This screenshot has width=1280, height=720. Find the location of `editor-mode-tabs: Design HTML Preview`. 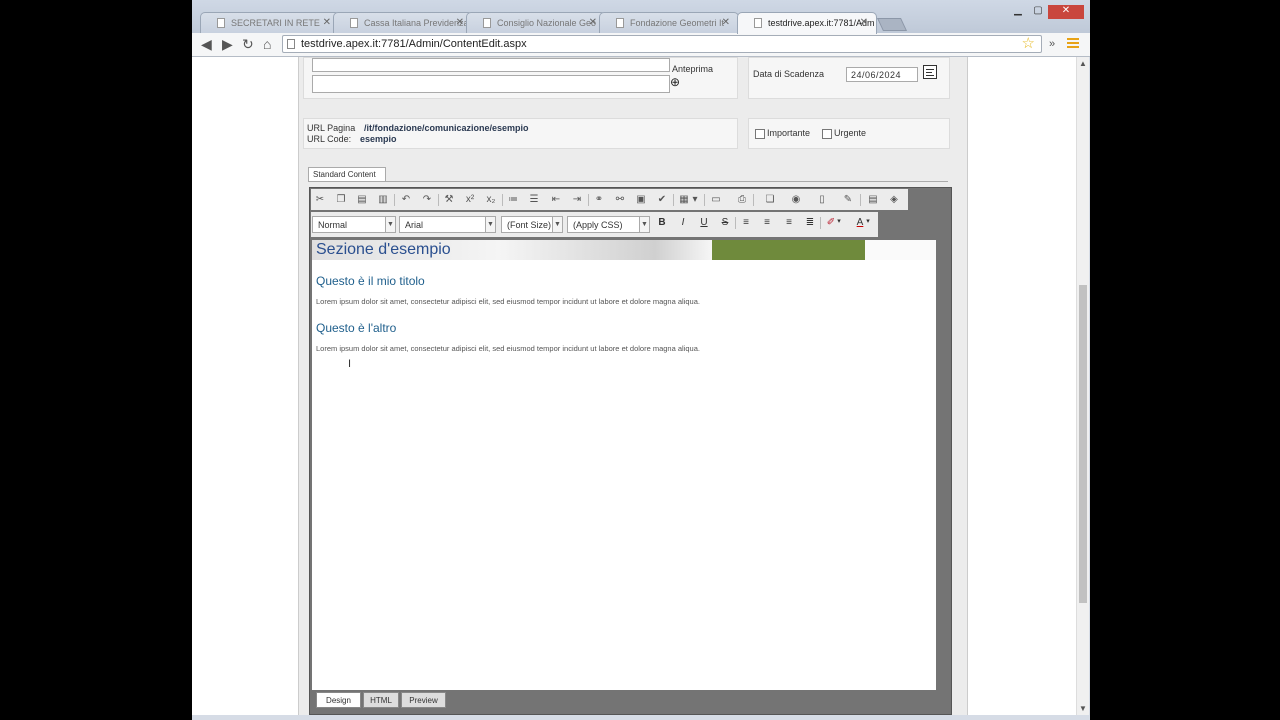

editor-mode-tabs: Design HTML Preview is located at coordinates (624, 701).